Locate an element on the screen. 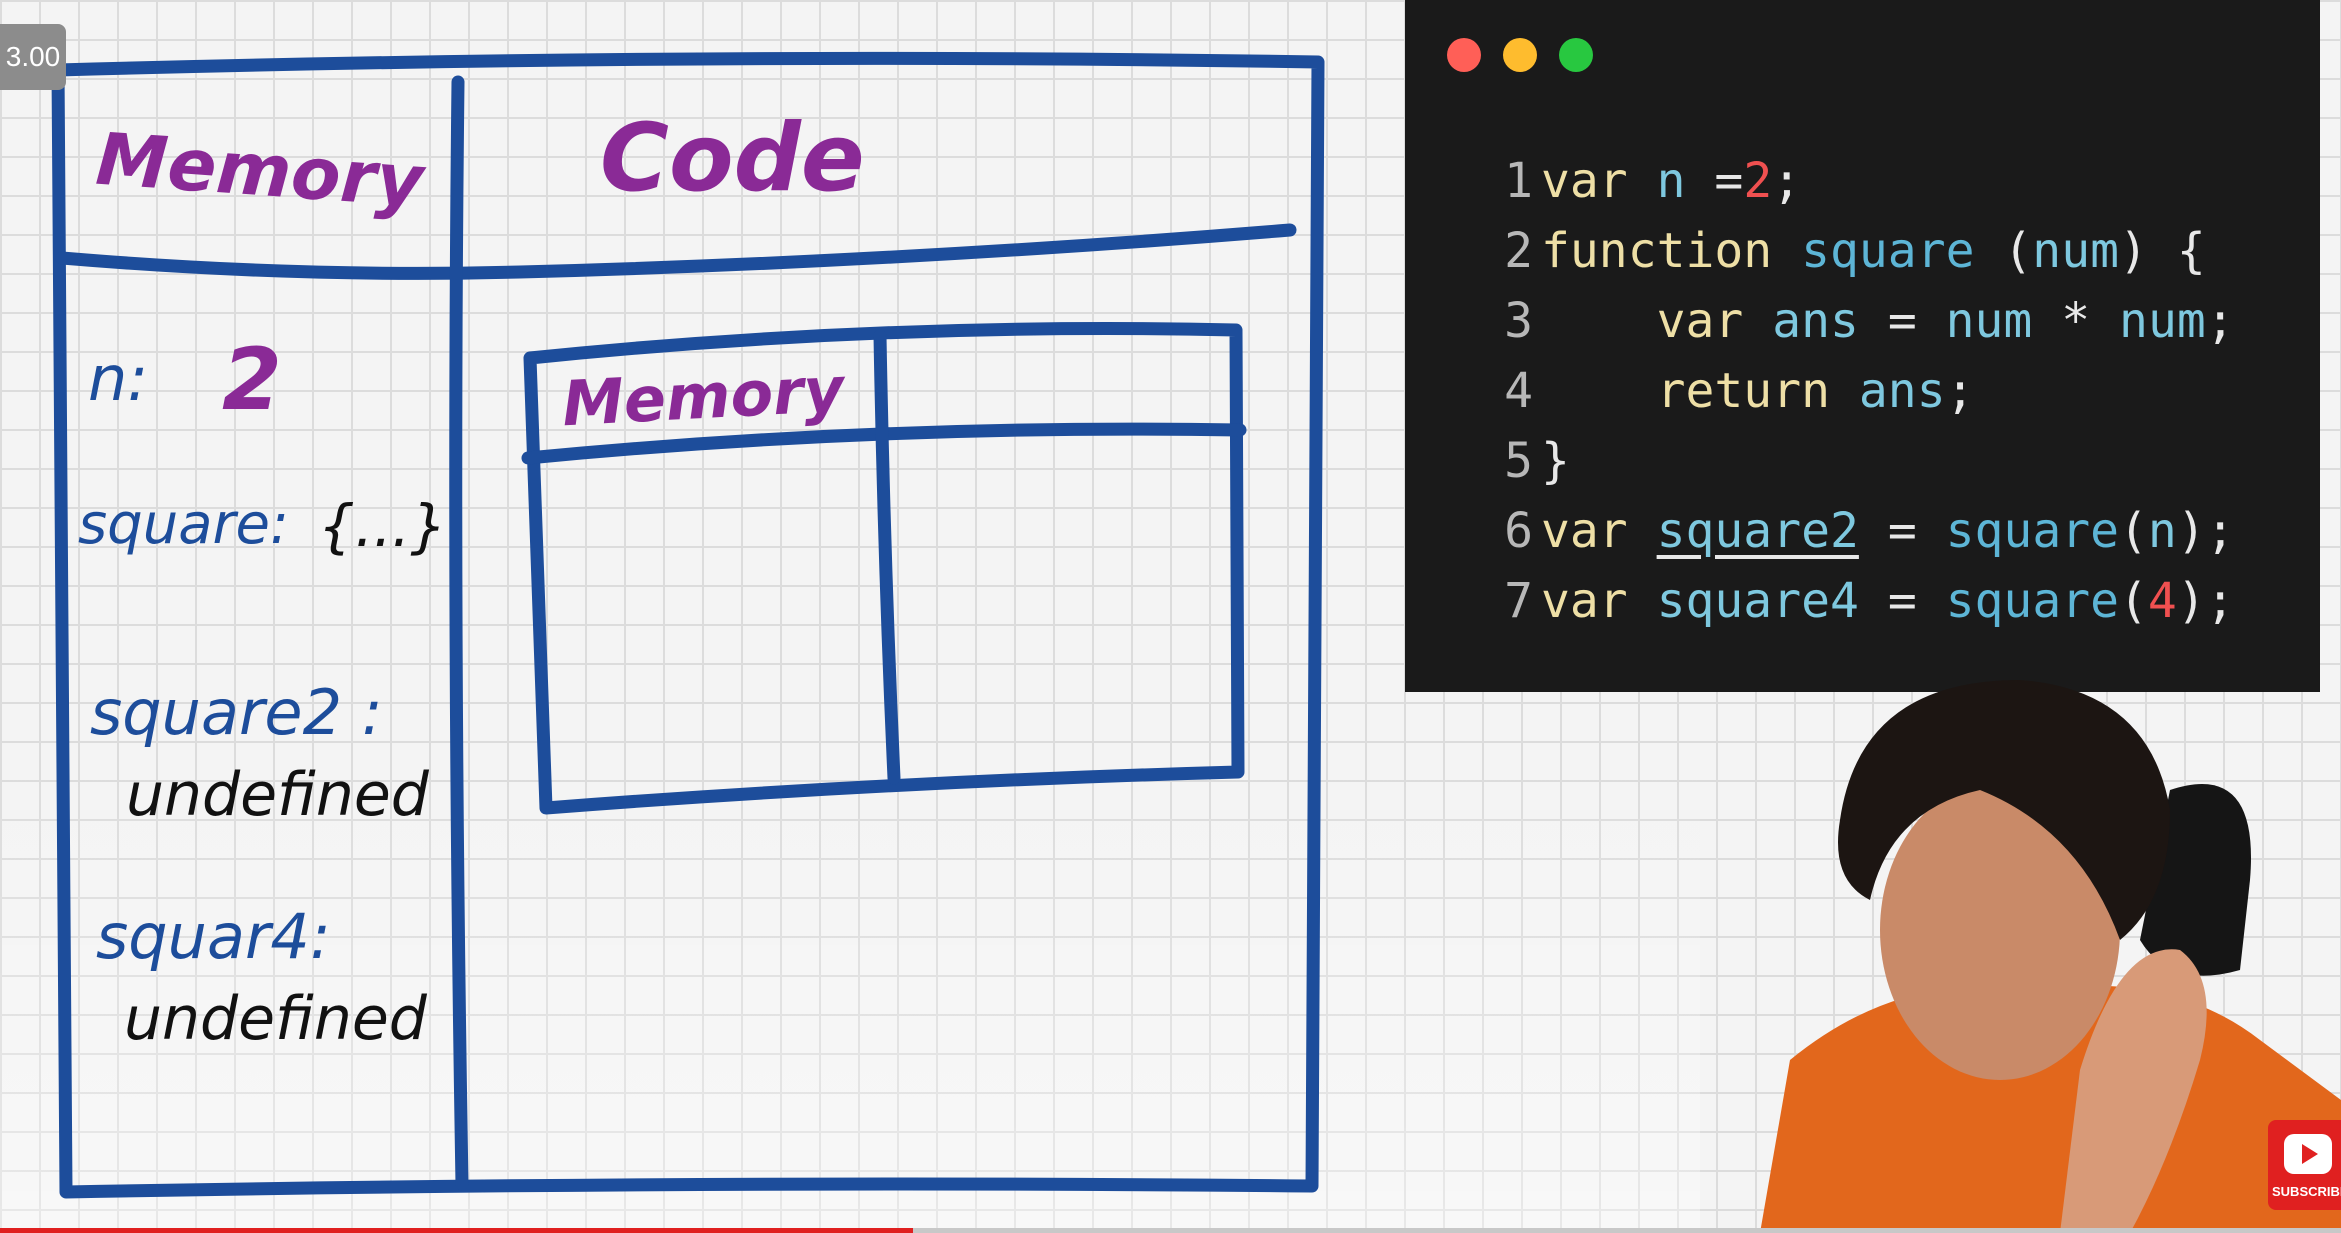  maximize-dot is located at coordinates (1576, 55).